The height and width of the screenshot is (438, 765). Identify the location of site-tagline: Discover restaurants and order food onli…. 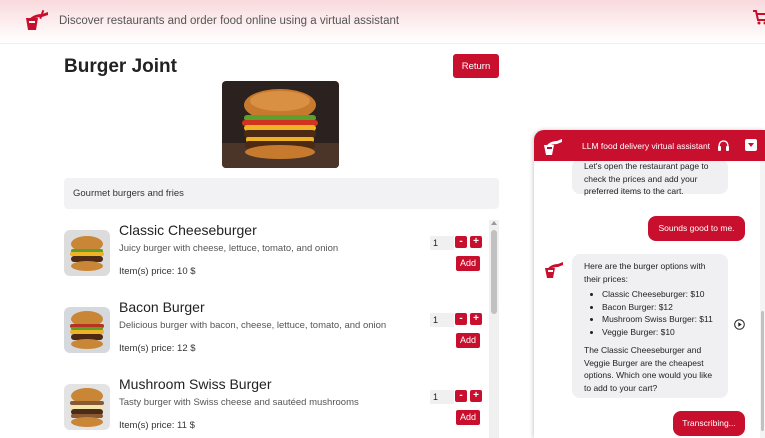
(229, 21).